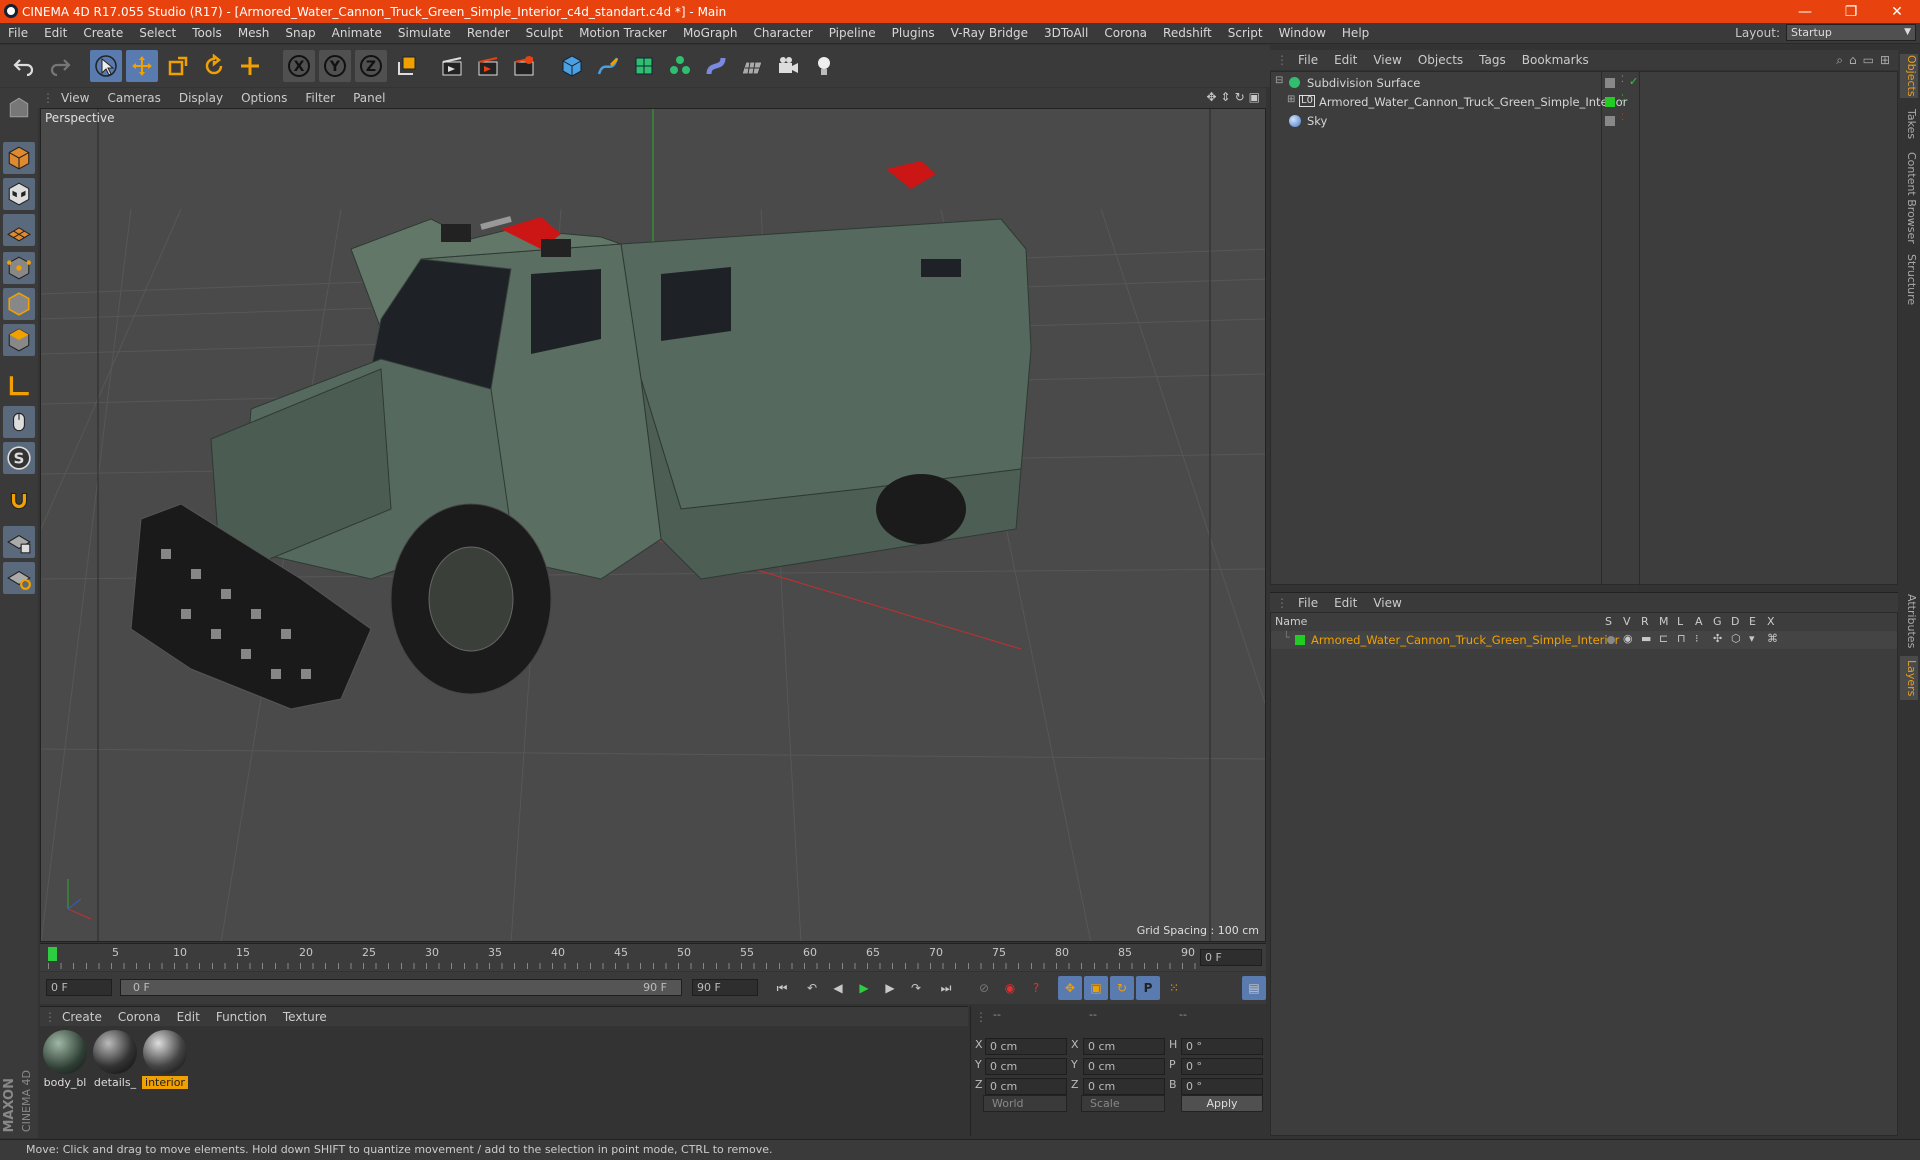  I want to click on subdivision-surface-button, so click(644, 66).